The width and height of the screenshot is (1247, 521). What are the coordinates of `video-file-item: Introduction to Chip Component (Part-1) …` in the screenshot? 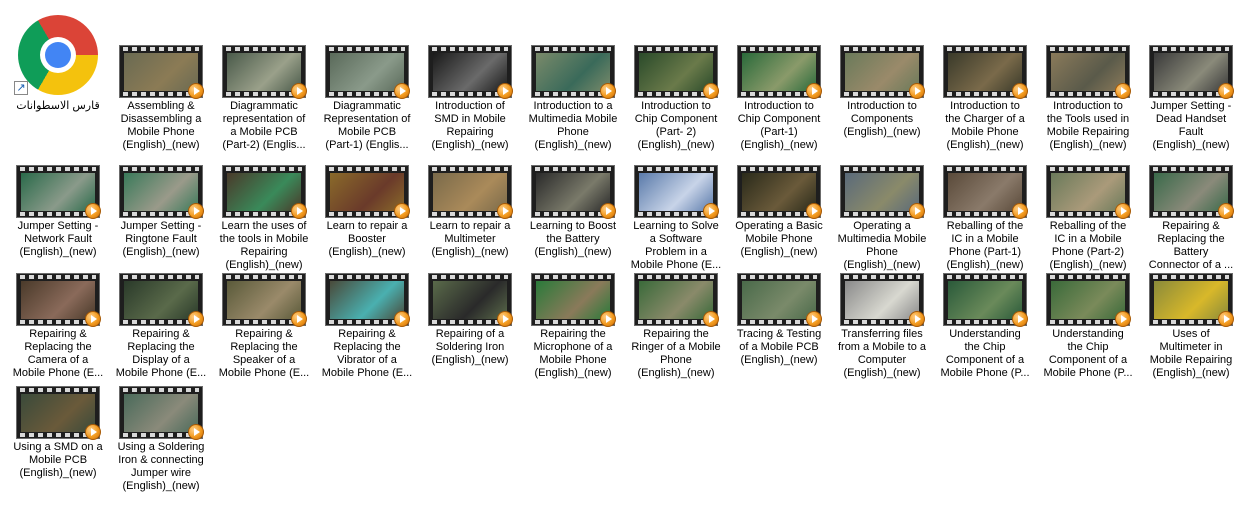 It's located at (779, 80).